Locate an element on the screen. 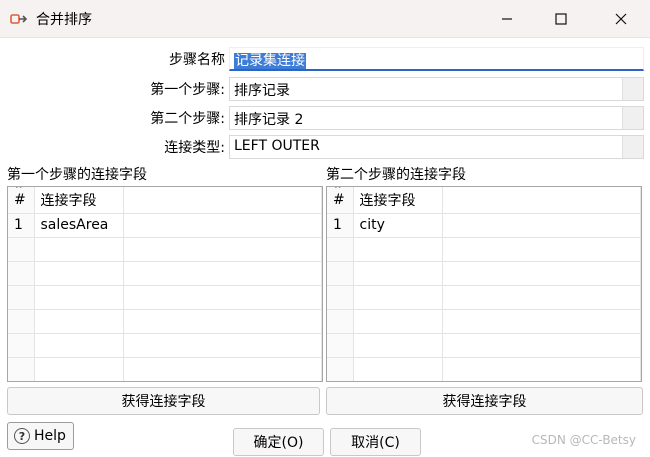 This screenshot has width=650, height=457. table-row: 1 city is located at coordinates (484, 225).